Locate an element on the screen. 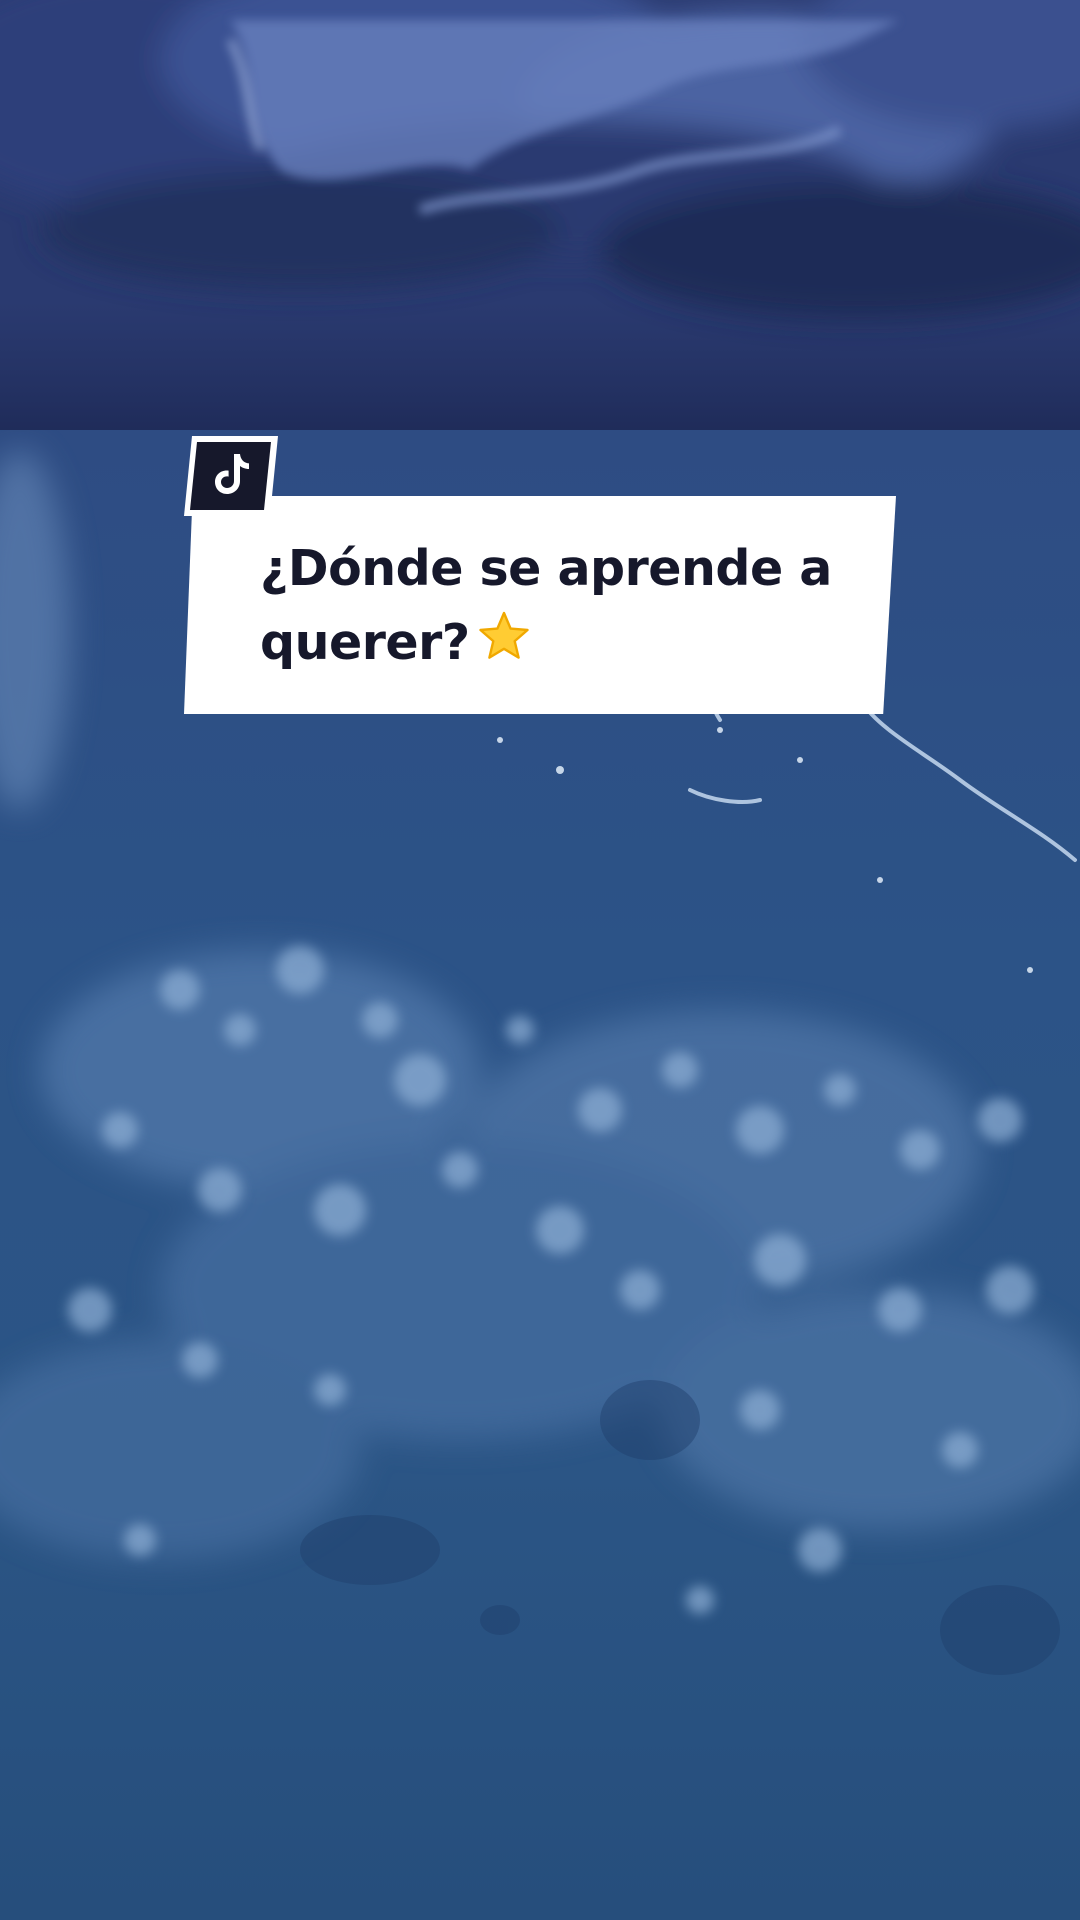  caption-card: ¿Dónde se aprende a querer? is located at coordinates (540, 605).